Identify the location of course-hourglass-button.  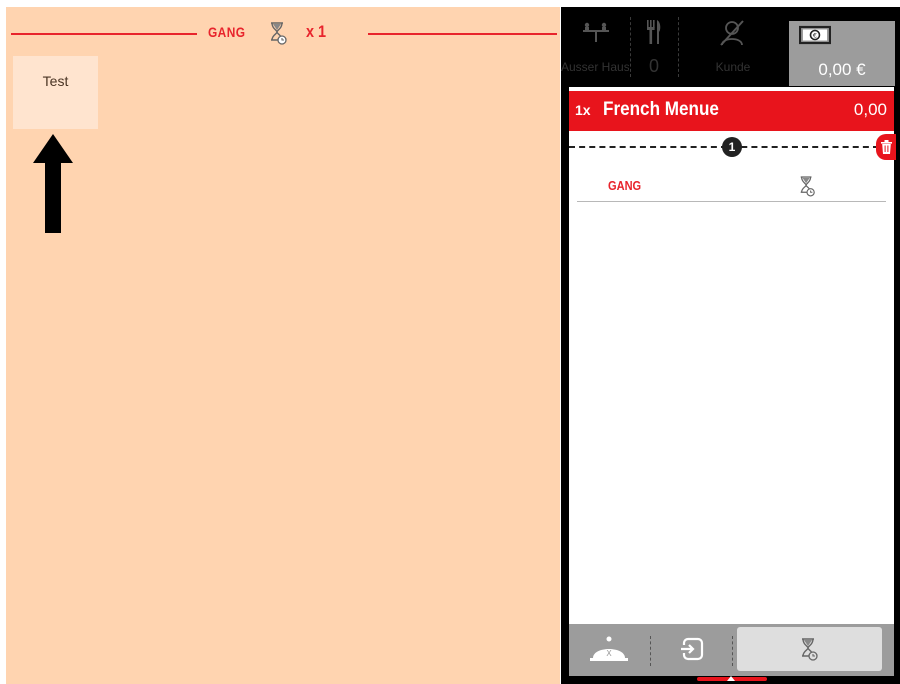
(809, 649).